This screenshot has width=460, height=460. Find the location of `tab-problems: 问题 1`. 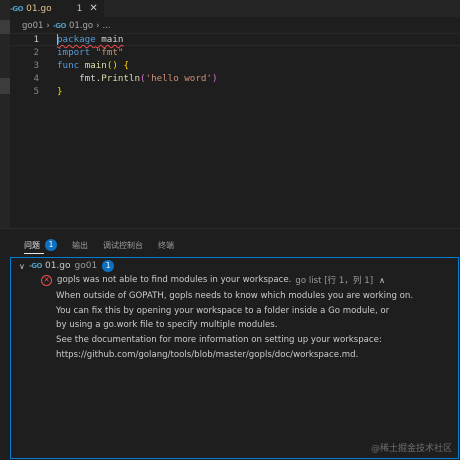

tab-problems: 问题 1 is located at coordinates (40, 245).